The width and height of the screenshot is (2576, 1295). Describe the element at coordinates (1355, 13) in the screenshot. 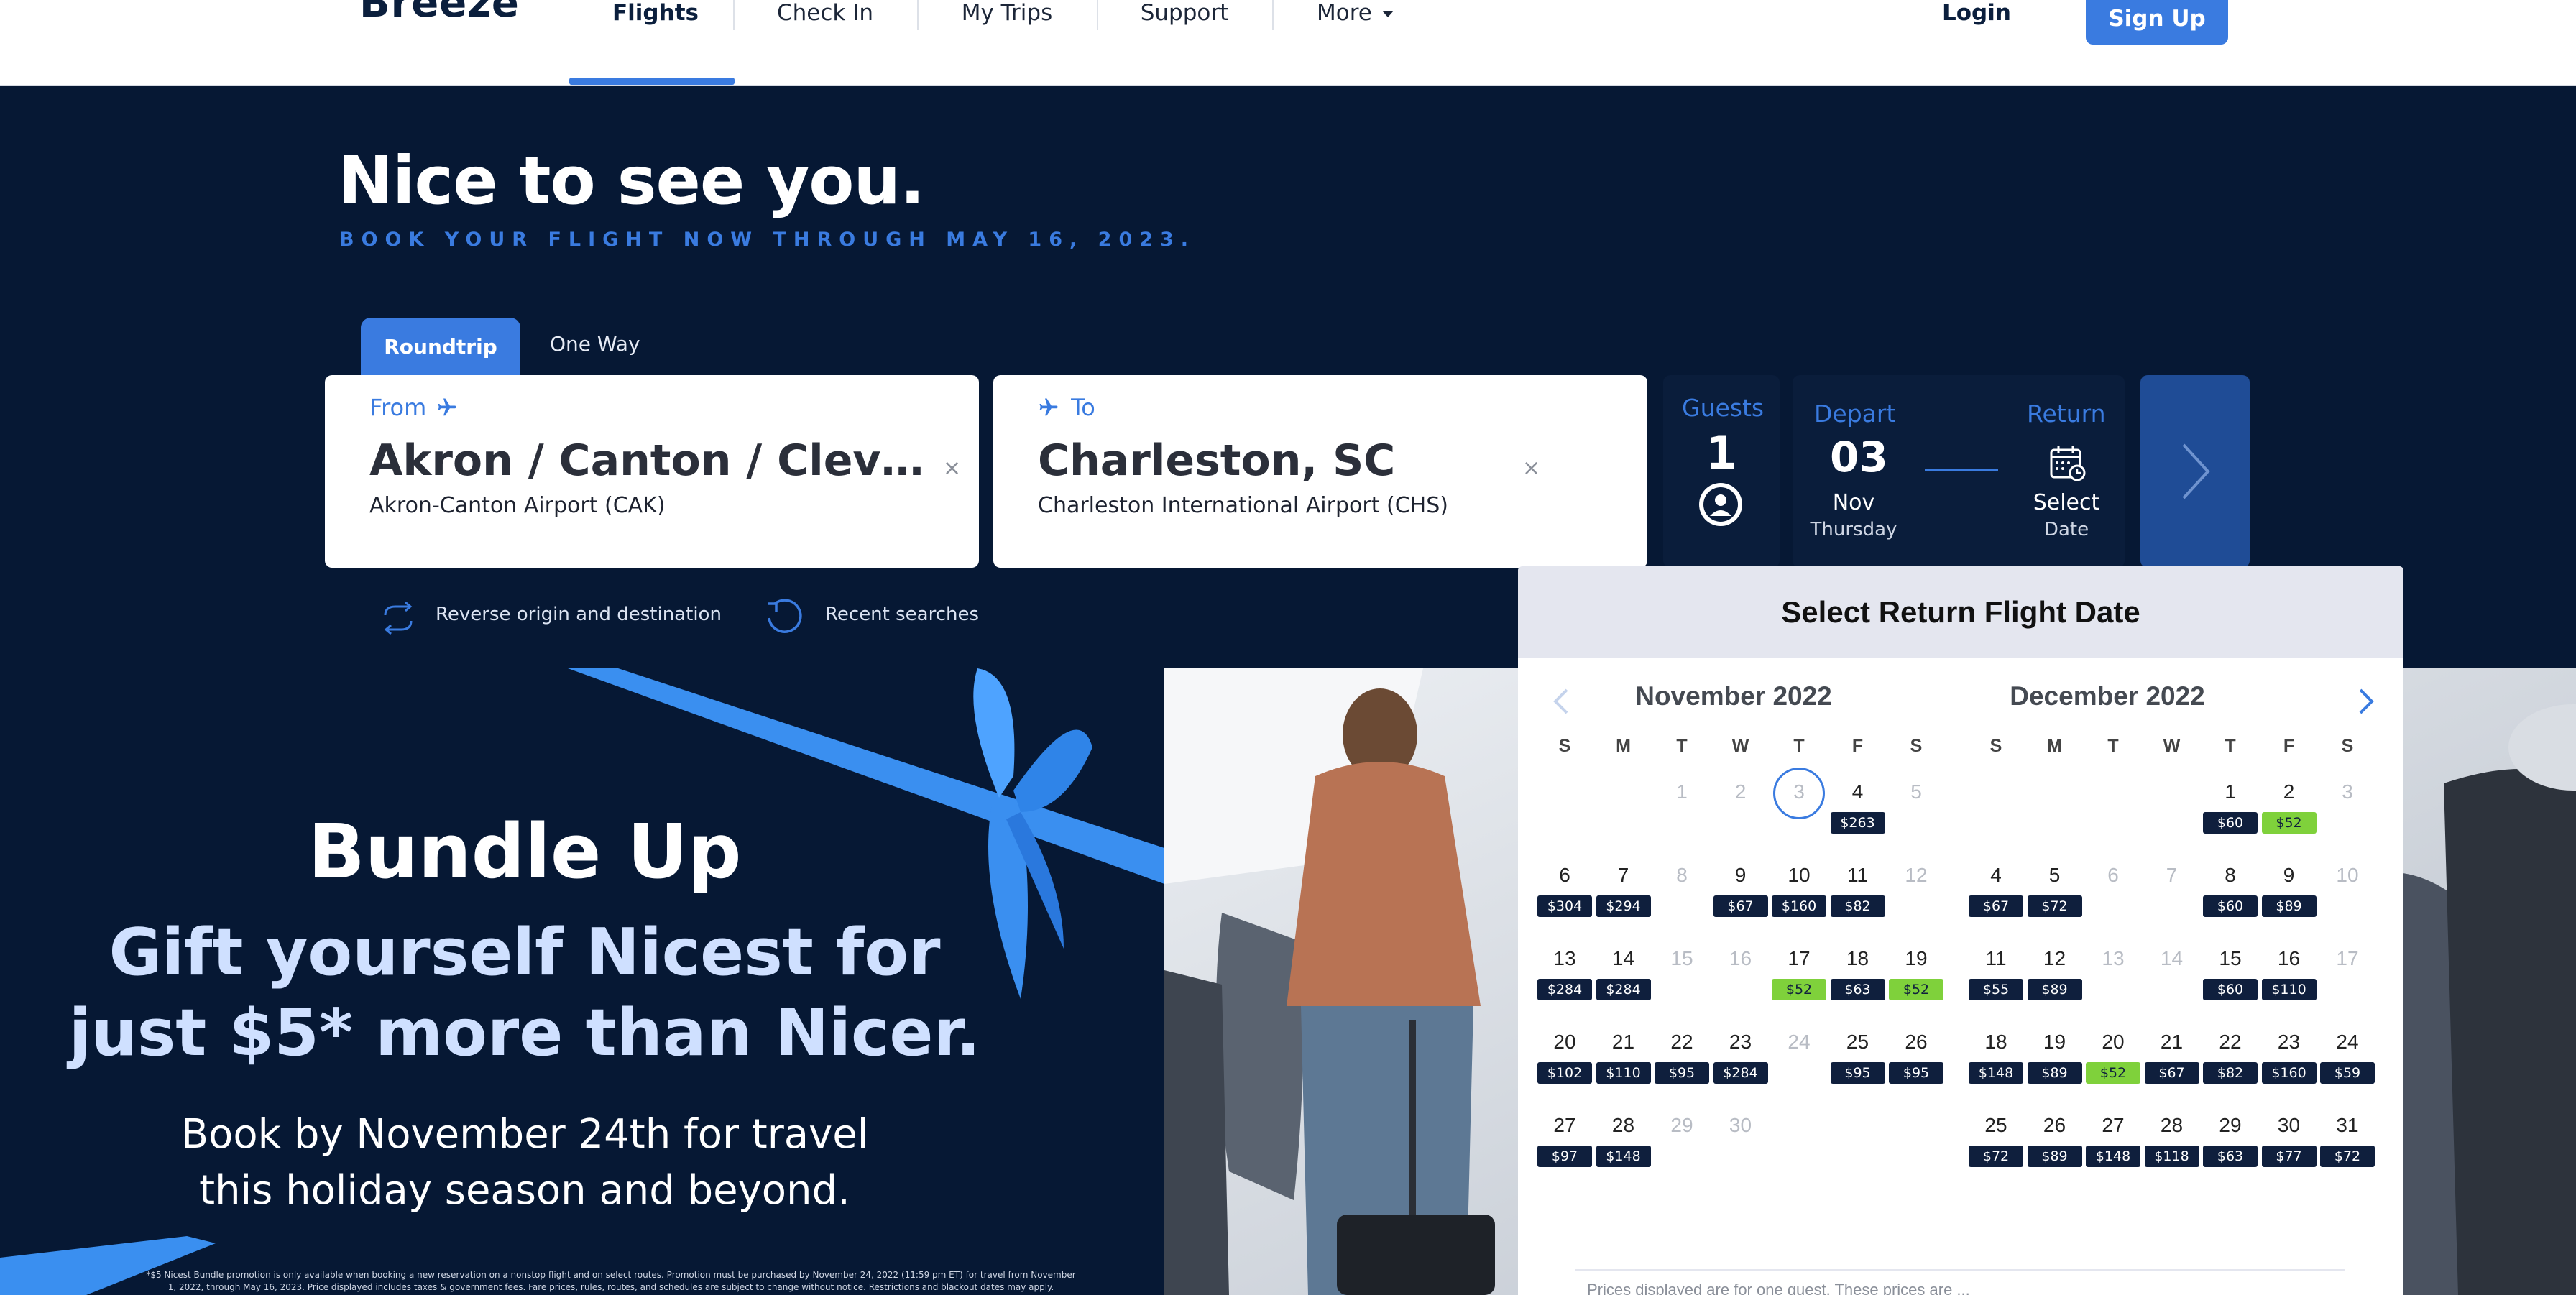

I see `nav-more: More` at that location.